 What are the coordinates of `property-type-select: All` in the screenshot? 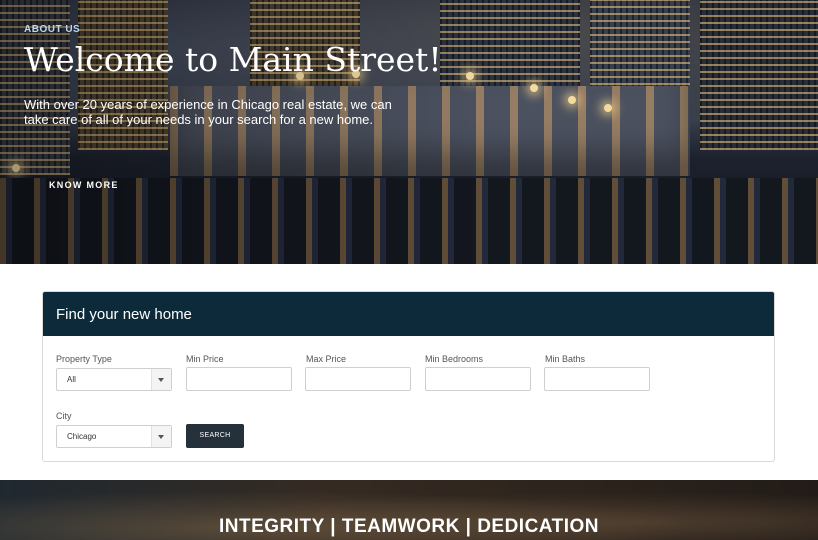 It's located at (114, 379).